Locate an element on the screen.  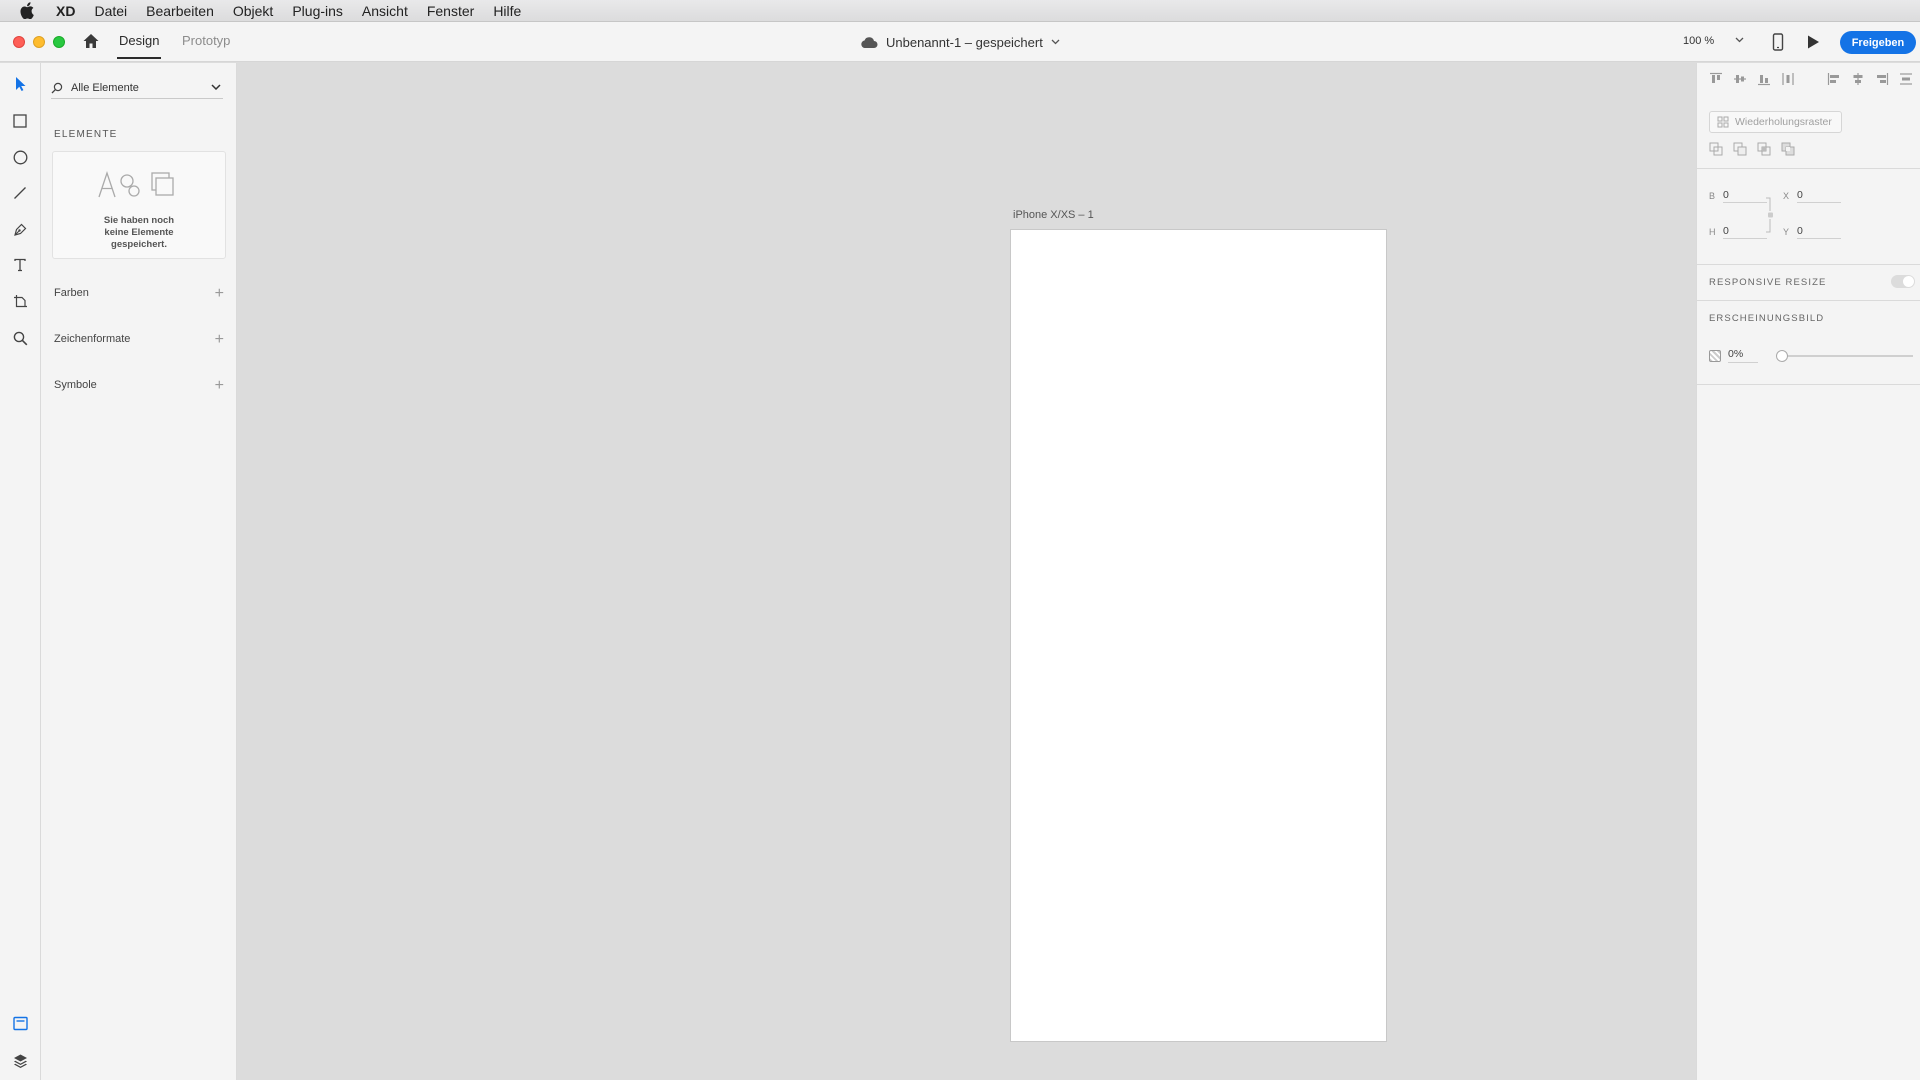
artboard-tool-icon is located at coordinates (20, 301).